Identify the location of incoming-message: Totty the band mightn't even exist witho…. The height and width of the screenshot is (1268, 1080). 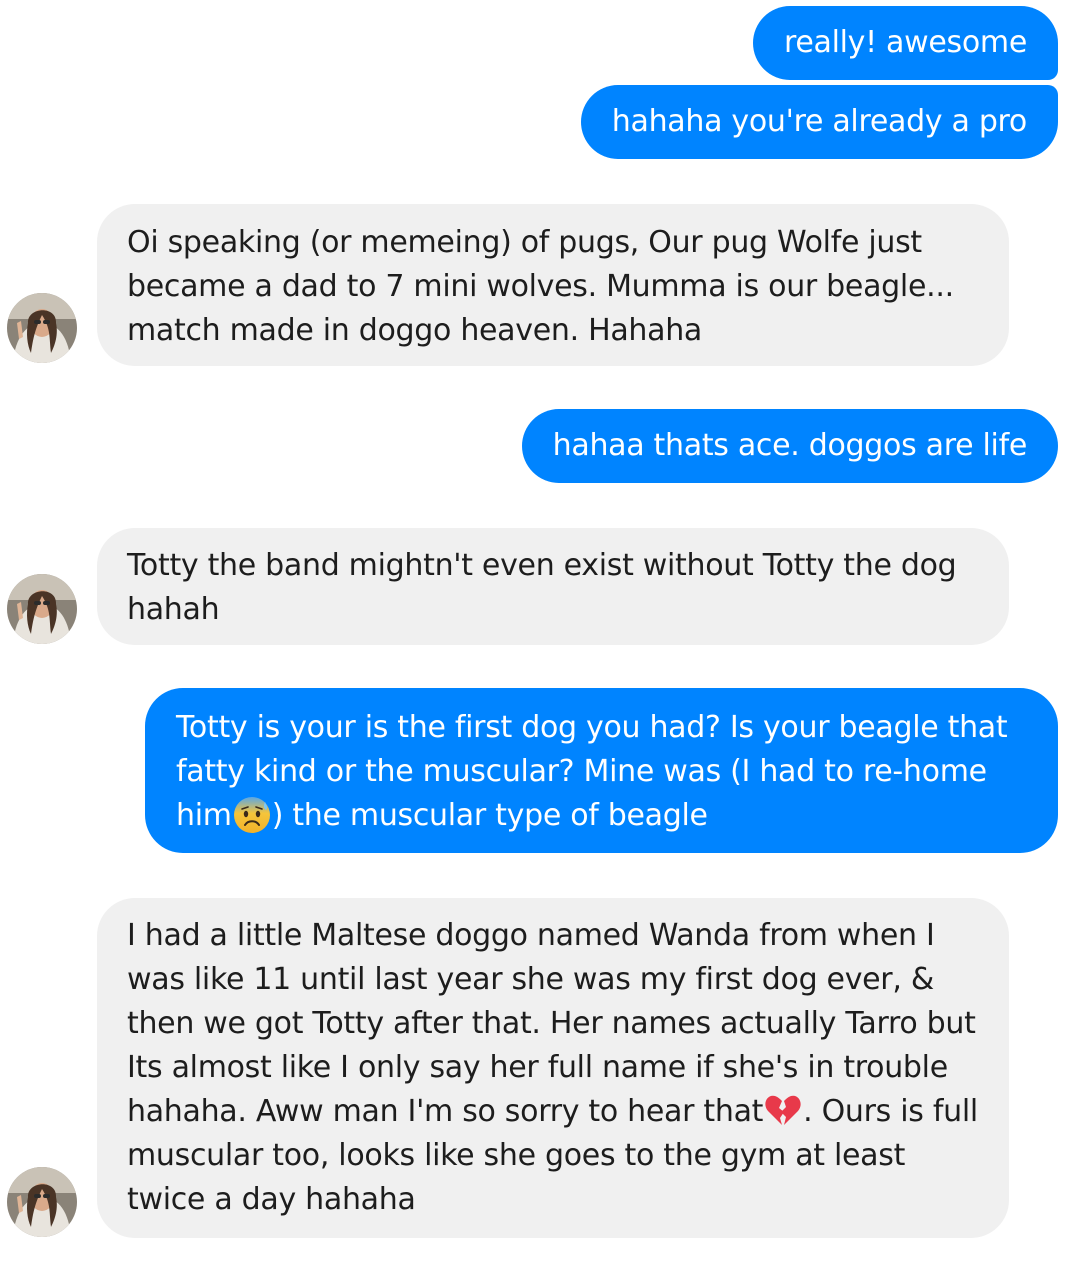
(553, 586).